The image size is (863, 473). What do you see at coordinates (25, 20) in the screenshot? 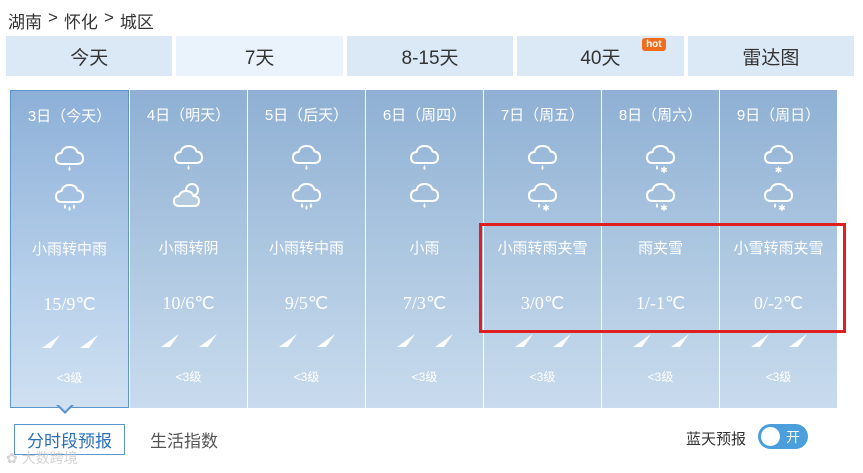
I see `breadcrumb-province: 湖南` at bounding box center [25, 20].